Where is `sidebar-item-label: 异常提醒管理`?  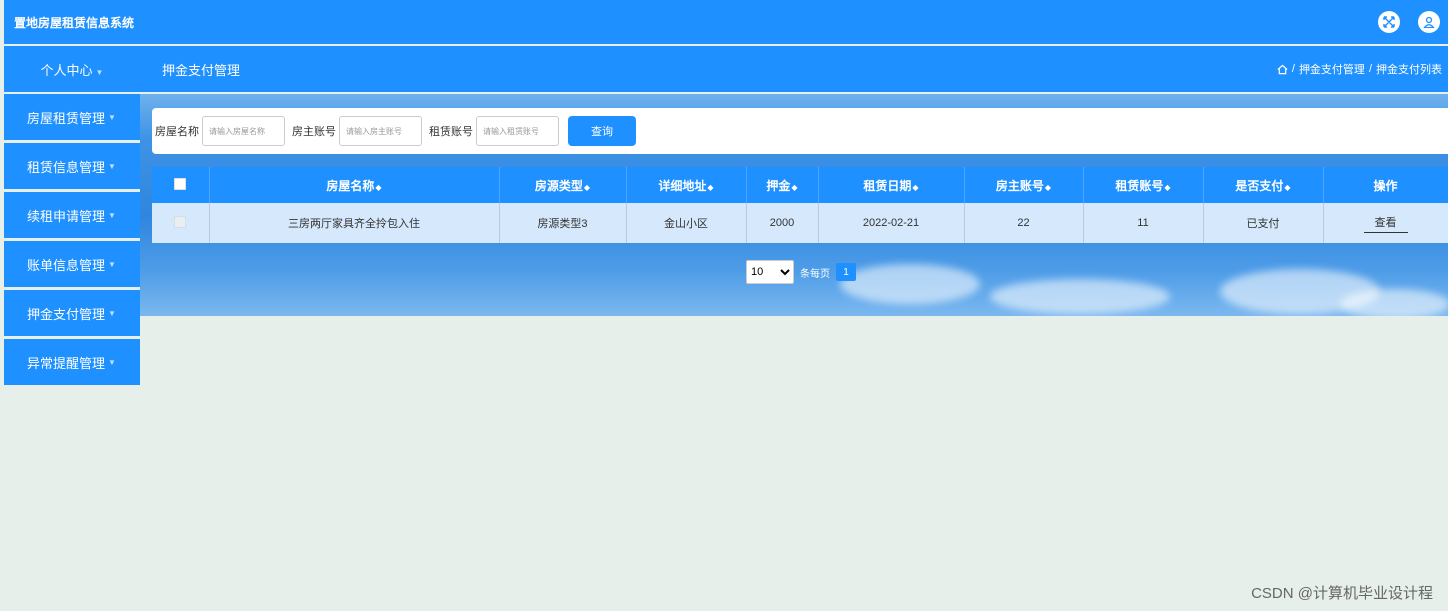 sidebar-item-label: 异常提醒管理 is located at coordinates (66, 363).